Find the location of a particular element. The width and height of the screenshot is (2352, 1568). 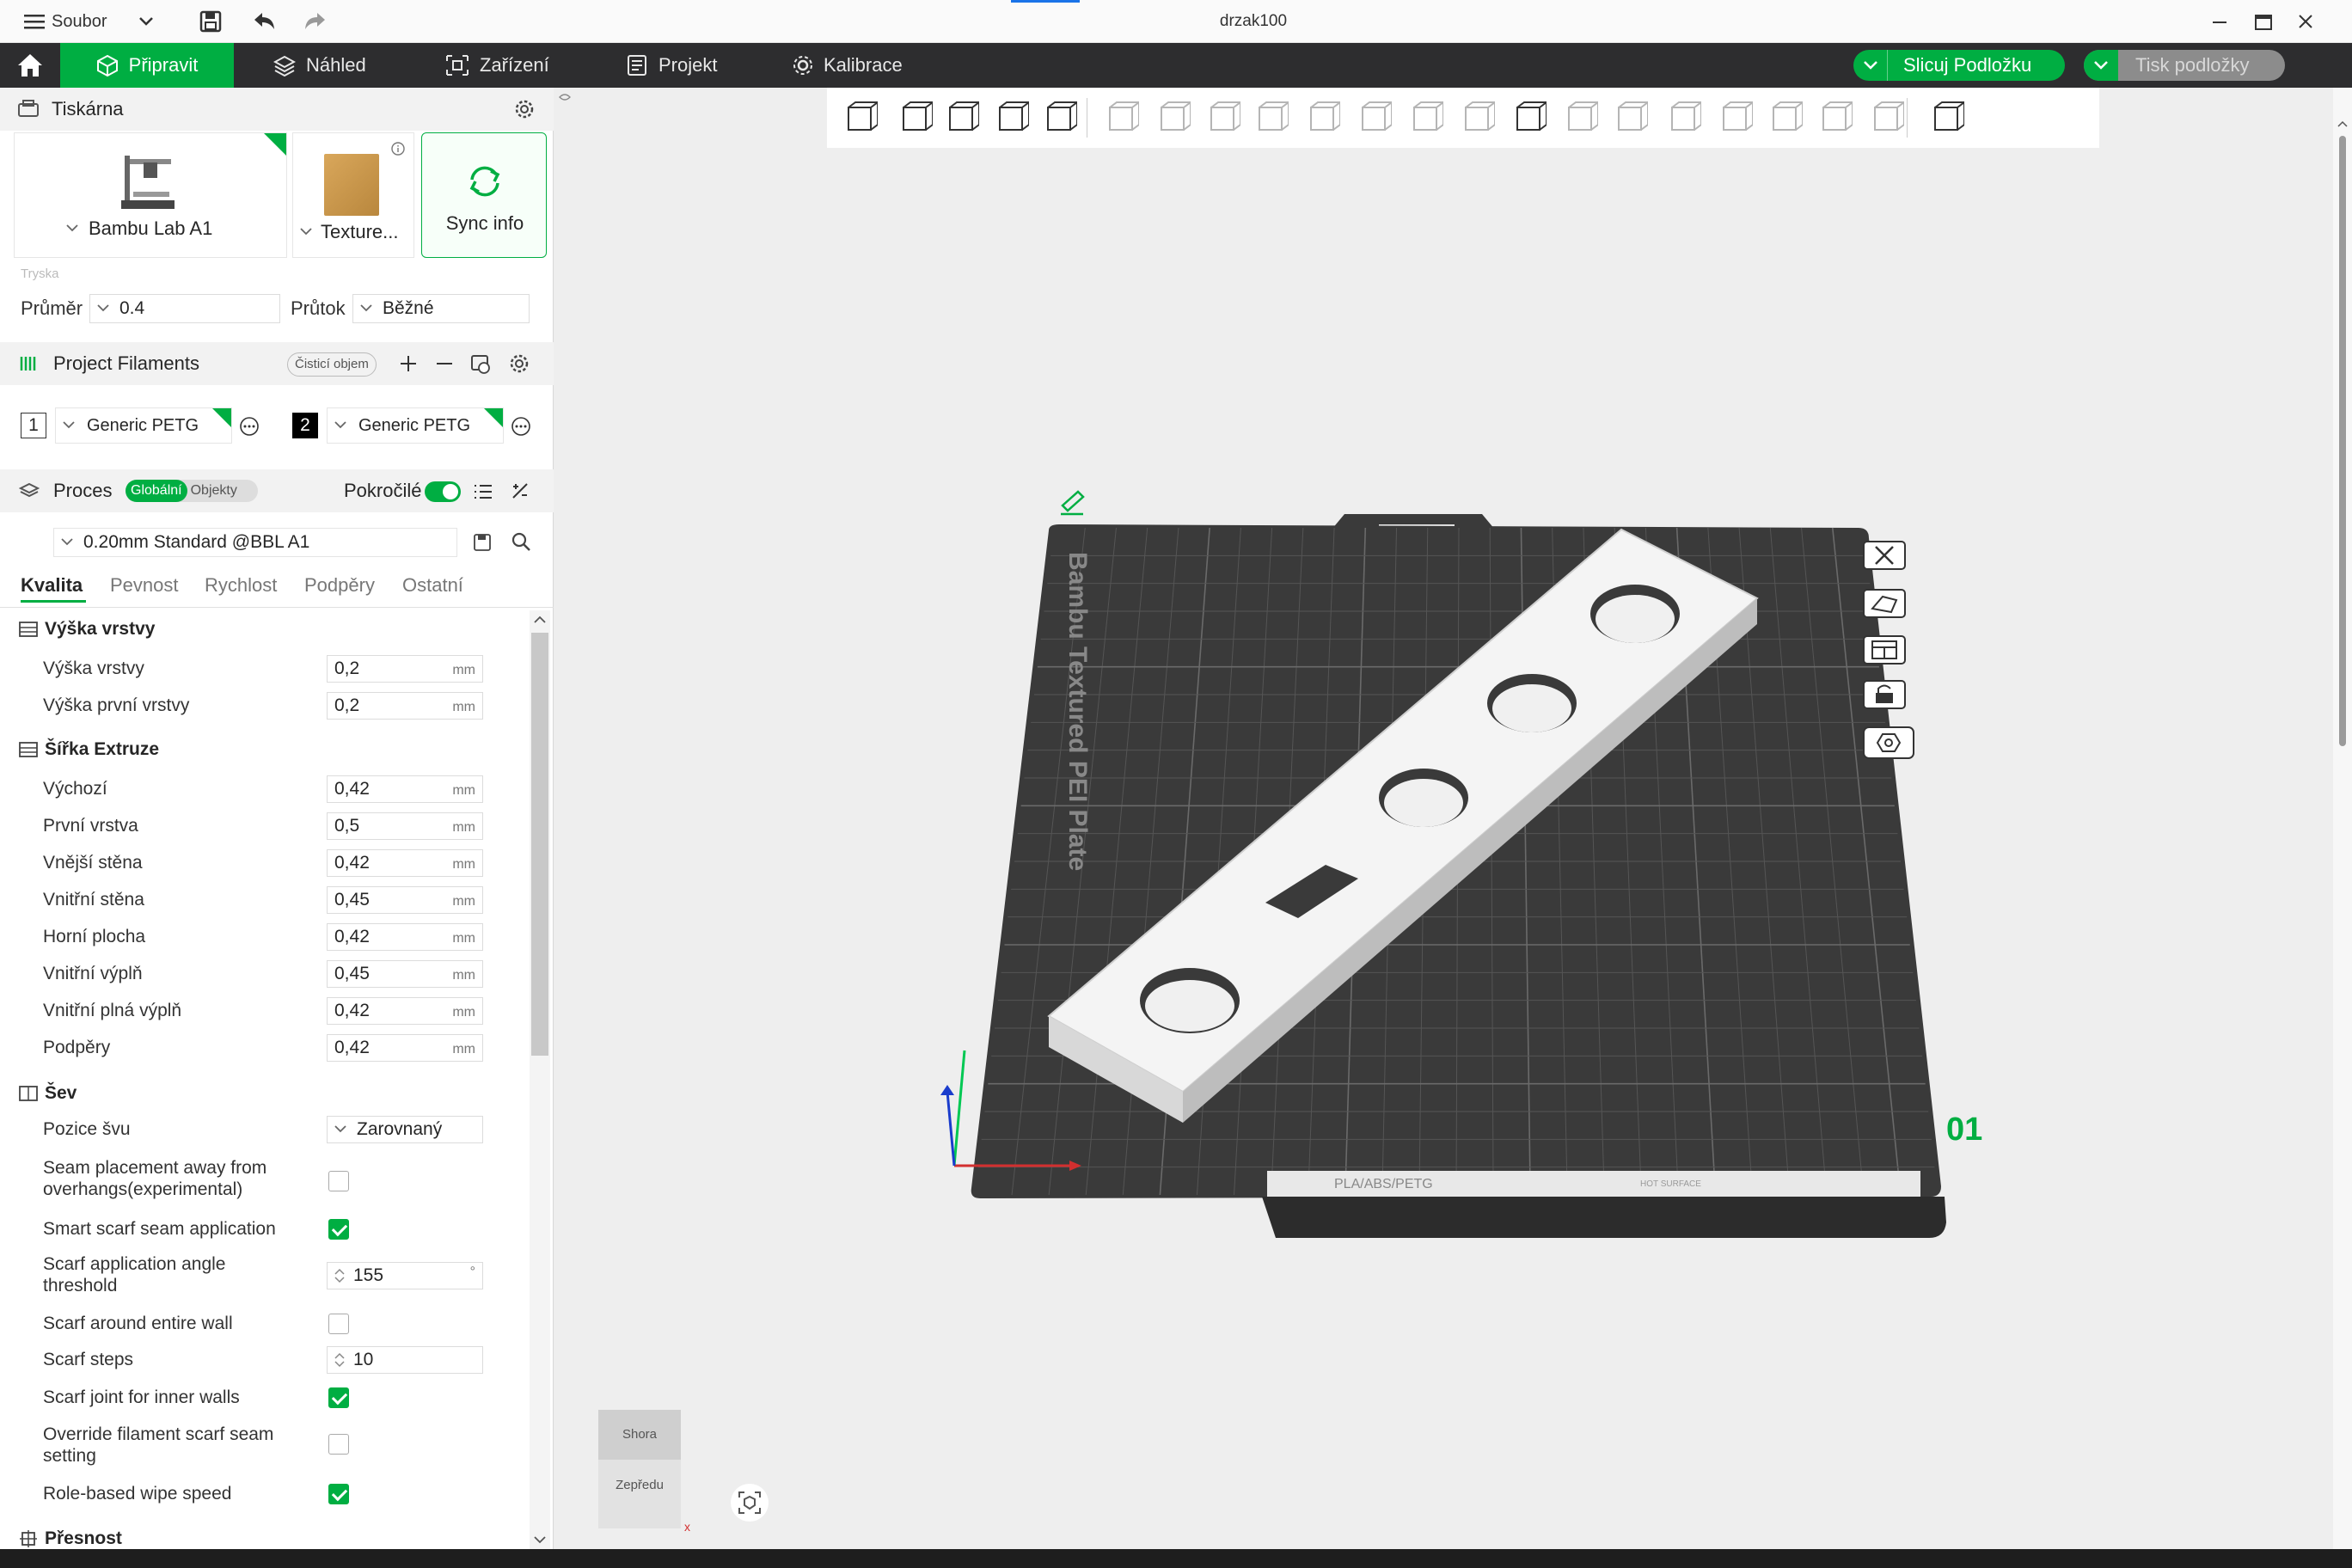

seam-away-checkbox is located at coordinates (338, 1181).